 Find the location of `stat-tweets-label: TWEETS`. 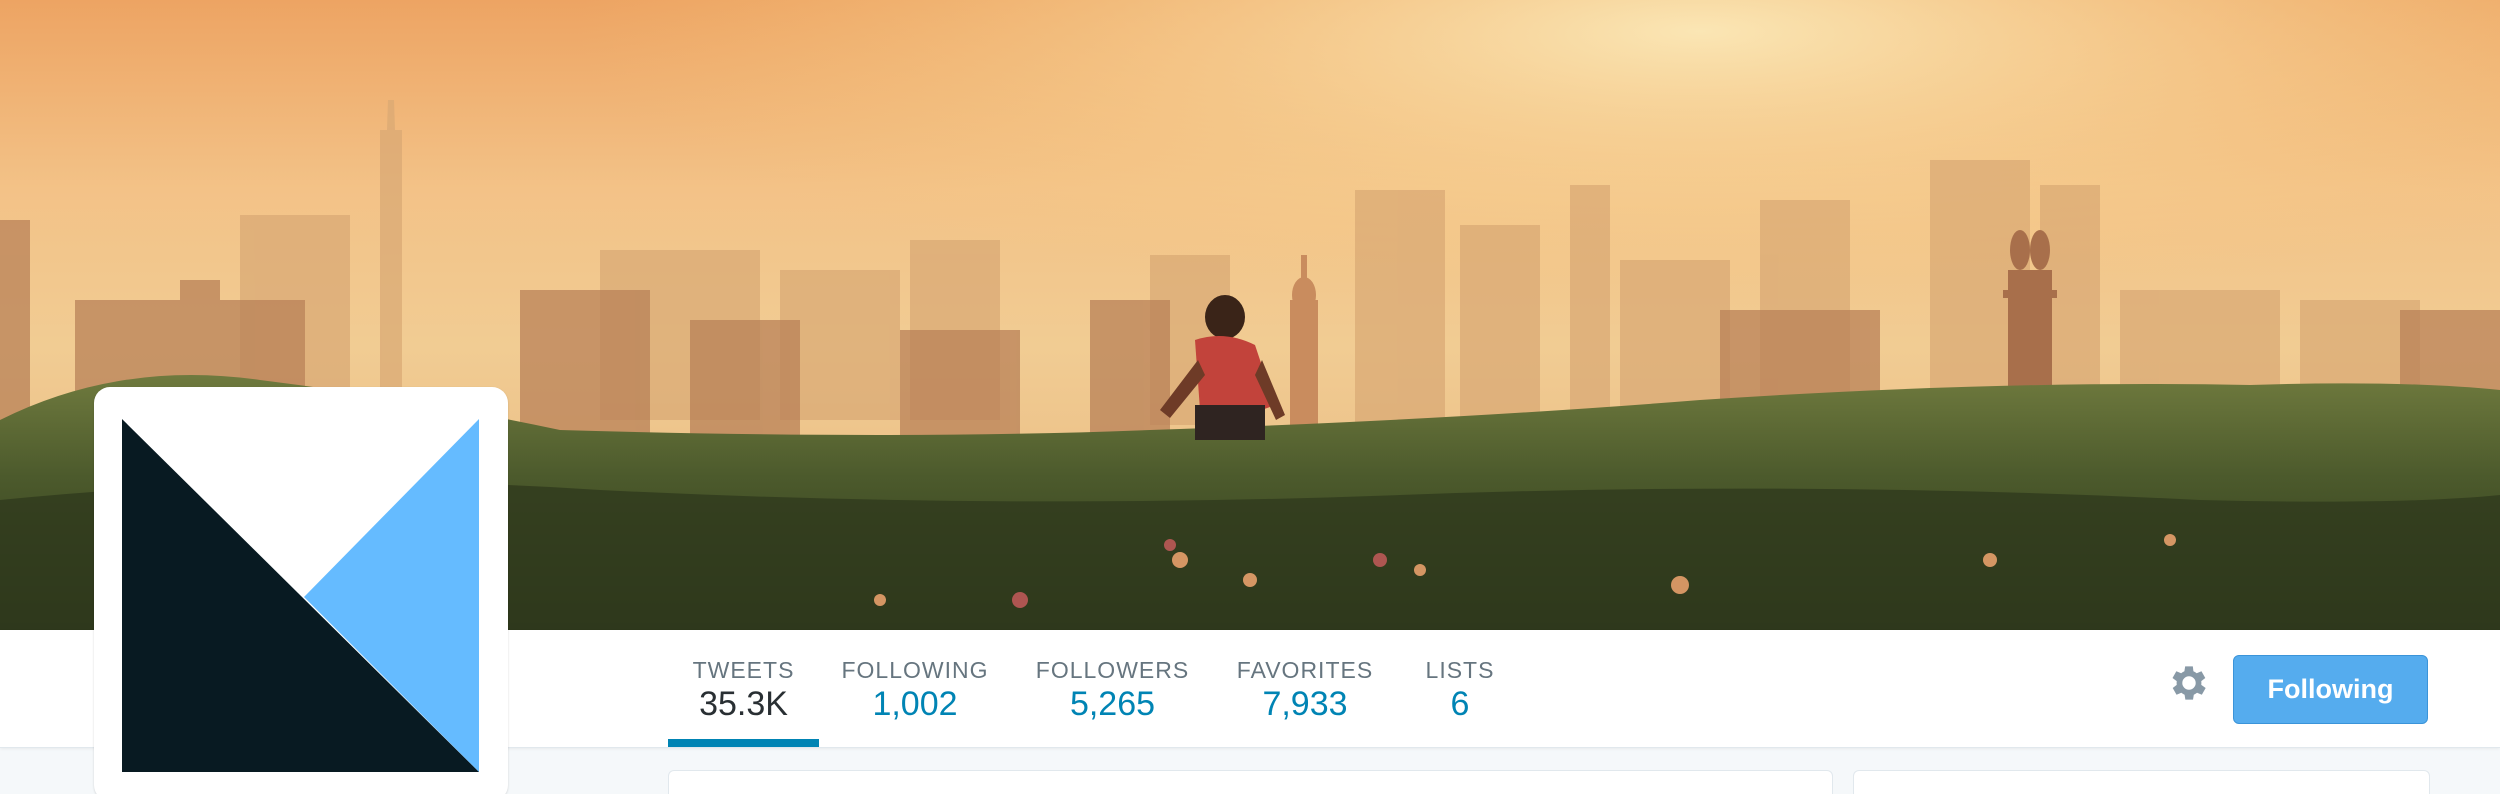

stat-tweets-label: TWEETS is located at coordinates (743, 670).